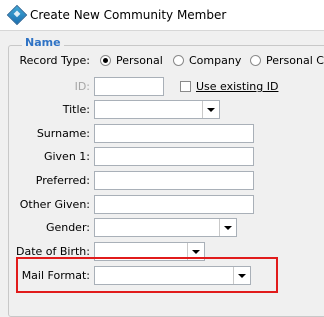  I want to click on group-legend: Name, so click(43, 42).